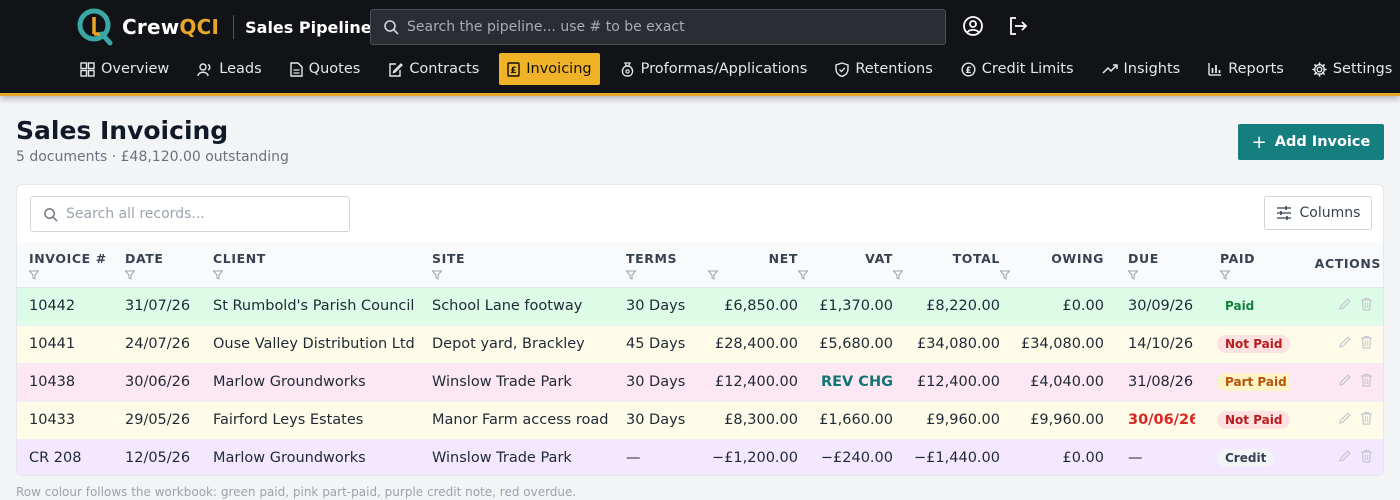  I want to click on cell-paid: Paid, so click(1242, 306).